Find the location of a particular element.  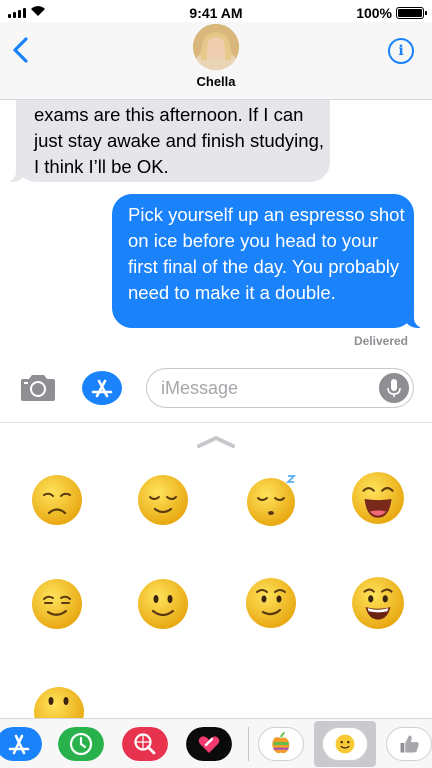

digital-touch-icon is located at coordinates (209, 744).